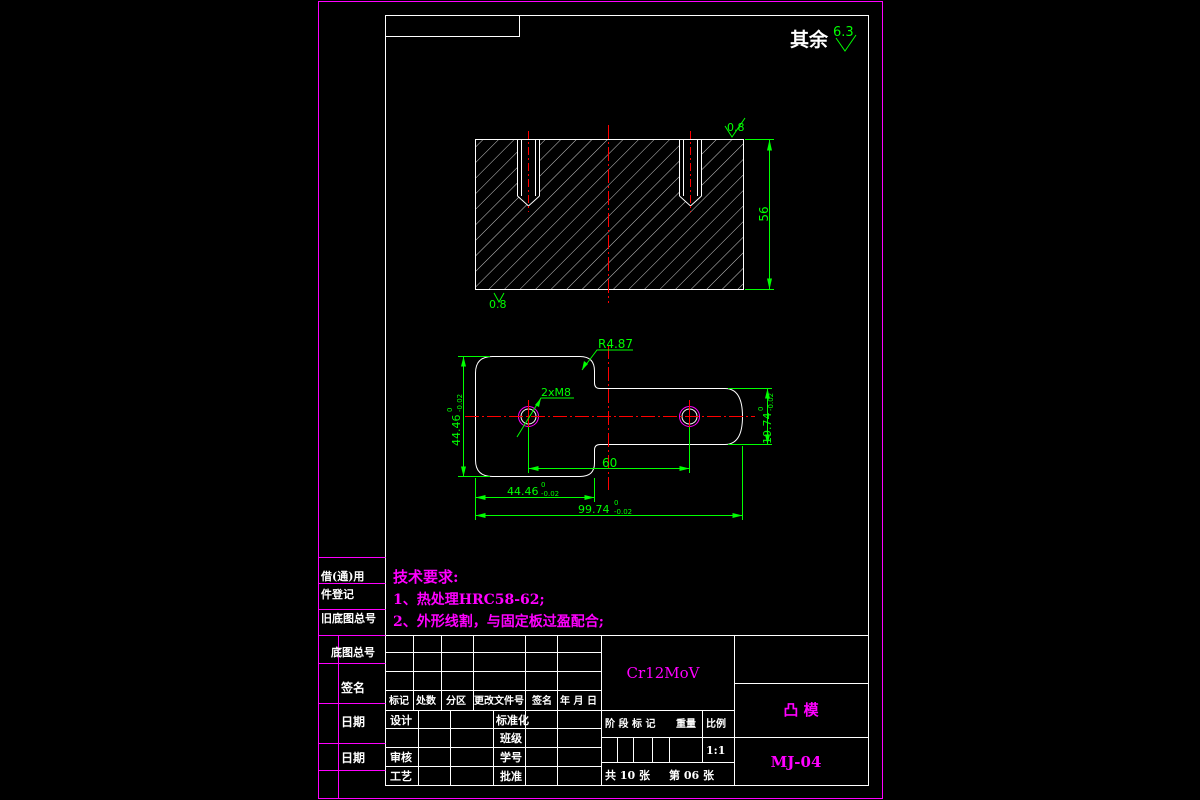 Image resolution: width=1200 pixels, height=800 pixels. I want to click on side-base-drawing-no: 底图总号, so click(353, 652).